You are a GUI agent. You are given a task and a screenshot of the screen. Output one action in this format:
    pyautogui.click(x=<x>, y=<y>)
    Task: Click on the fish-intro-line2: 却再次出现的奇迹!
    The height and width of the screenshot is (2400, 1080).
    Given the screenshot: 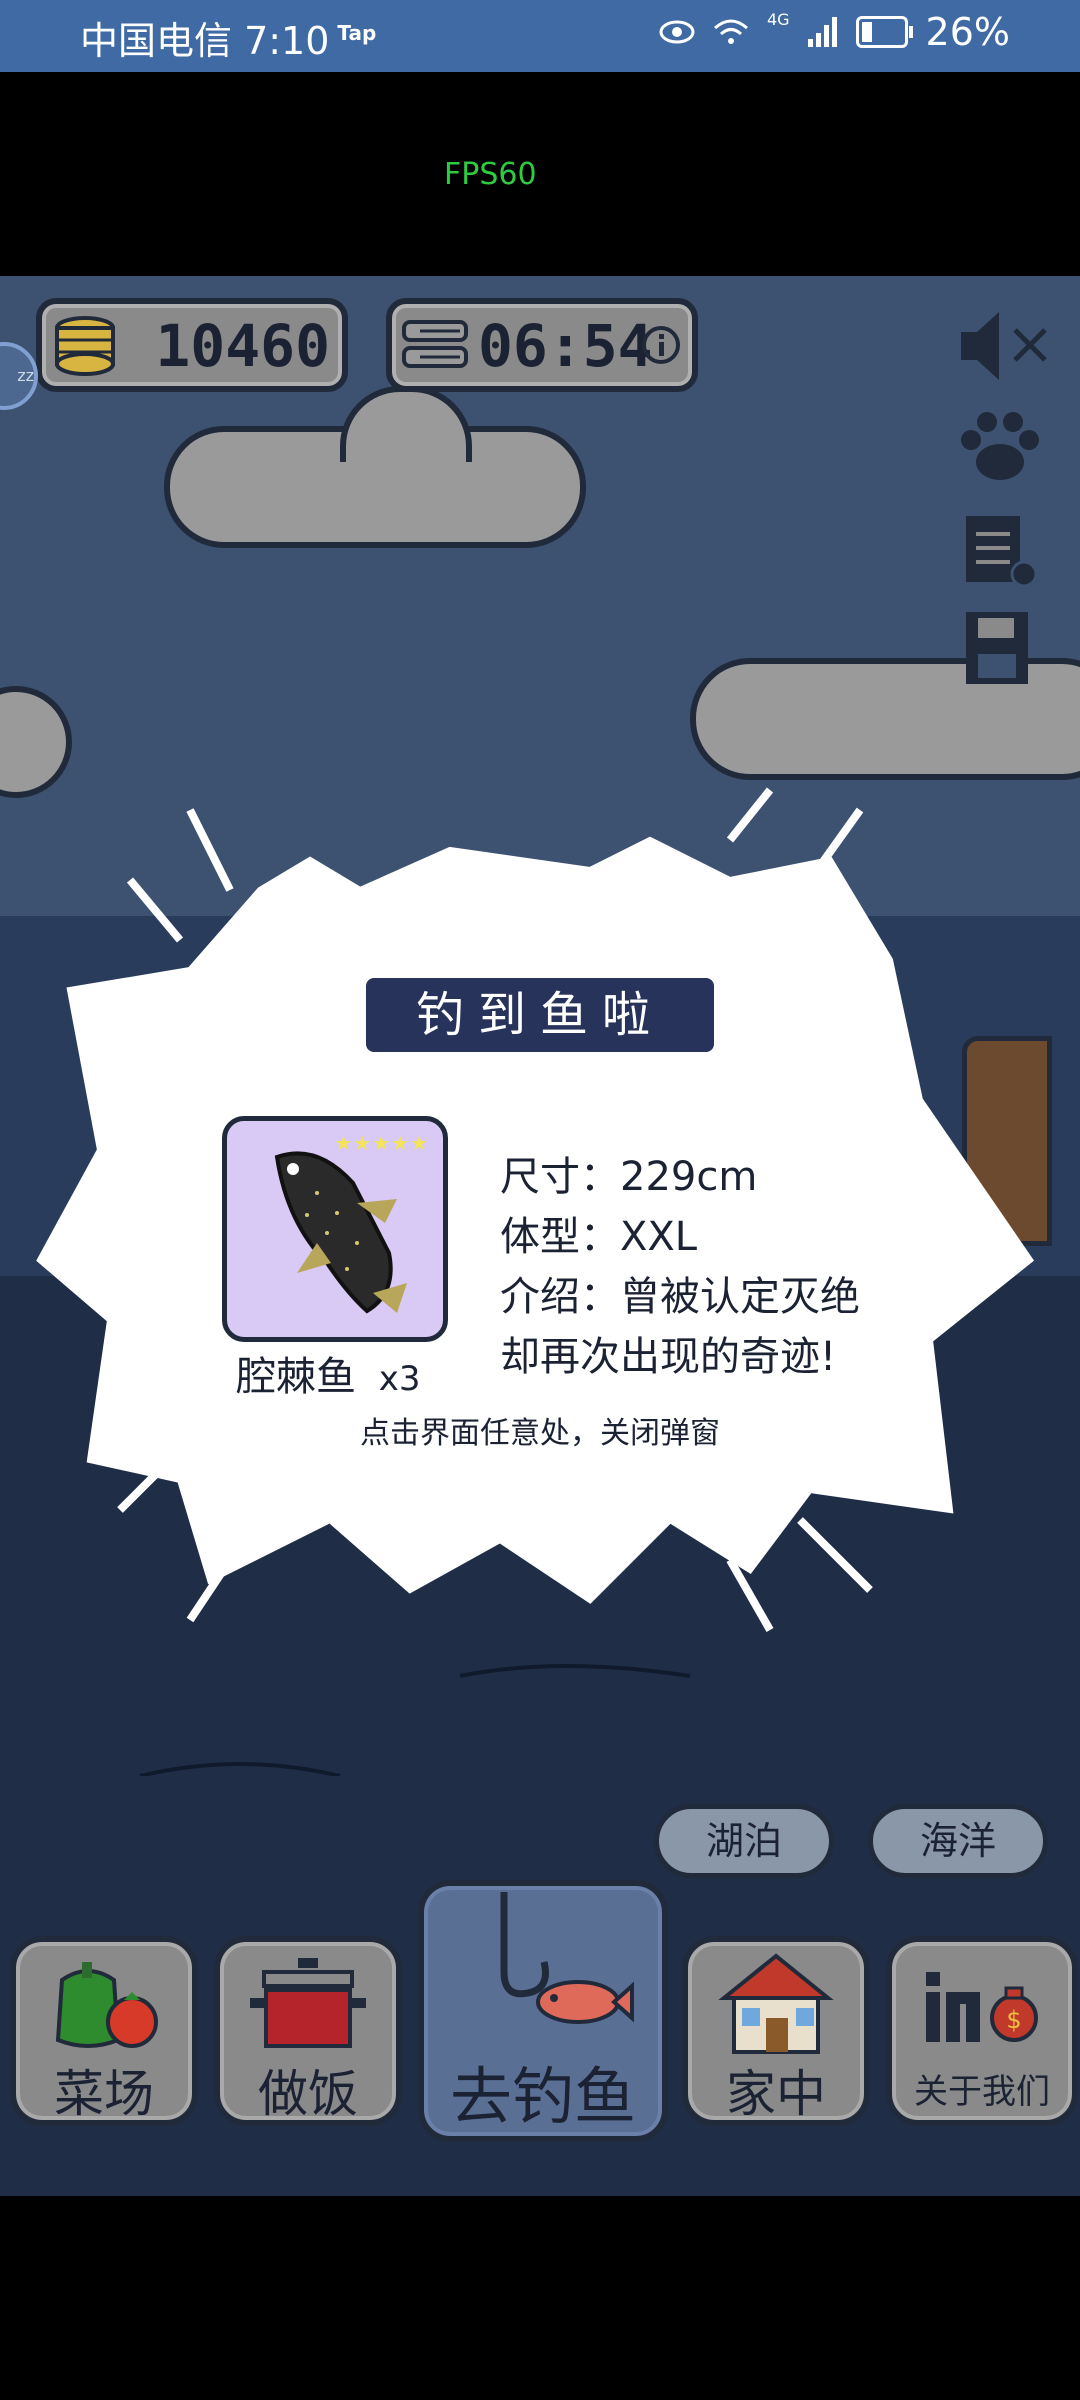 What is the action you would take?
    pyautogui.click(x=668, y=1357)
    